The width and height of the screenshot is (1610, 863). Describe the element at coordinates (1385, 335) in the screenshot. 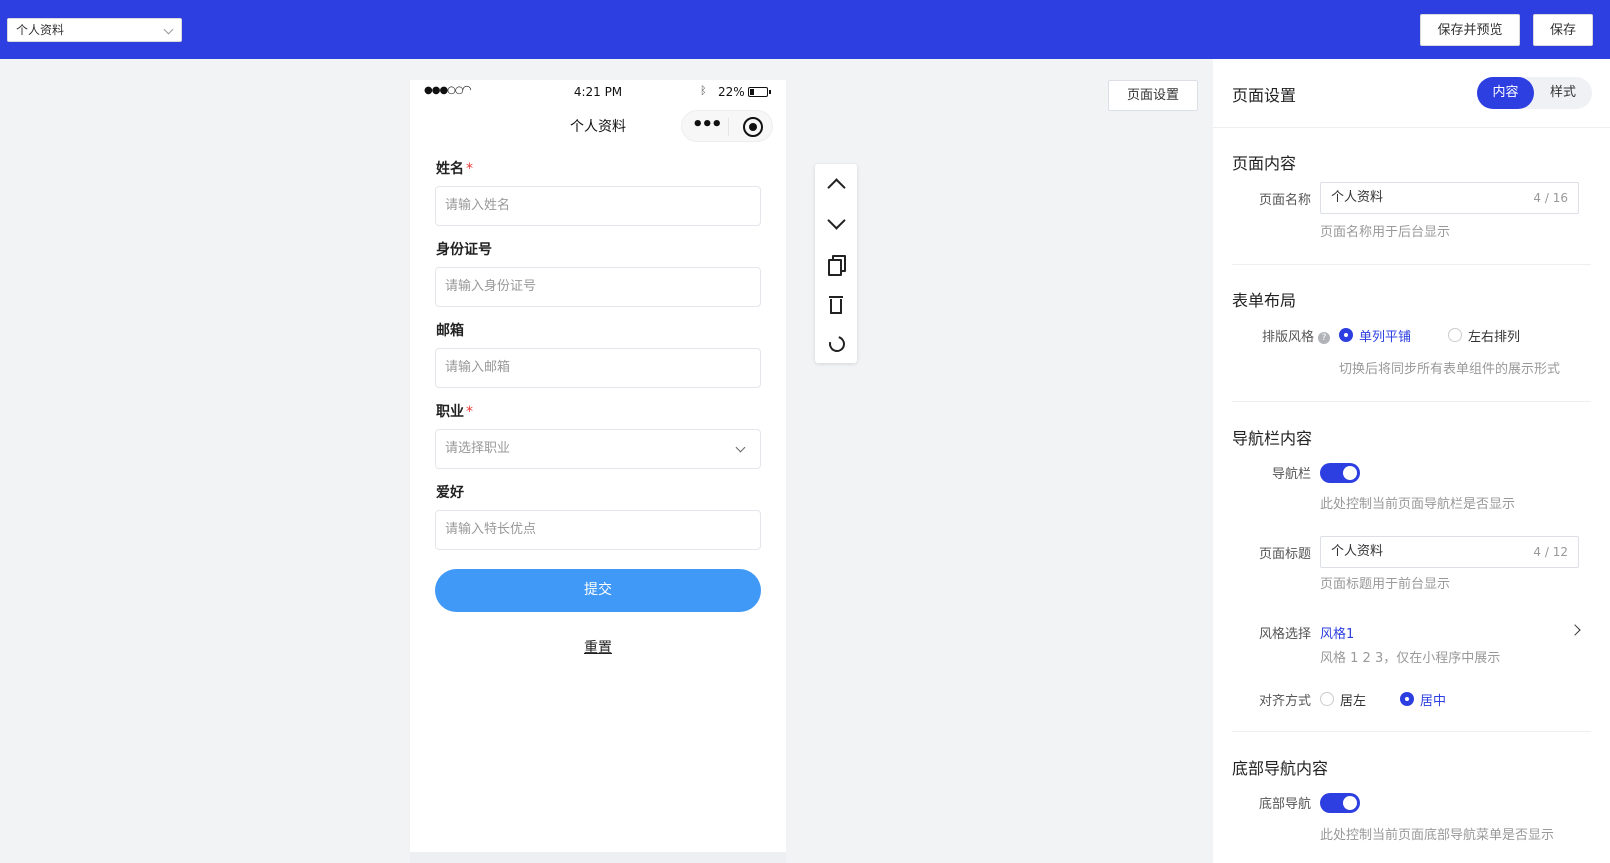

I see `radio-single-column-label: 单列平铺` at that location.